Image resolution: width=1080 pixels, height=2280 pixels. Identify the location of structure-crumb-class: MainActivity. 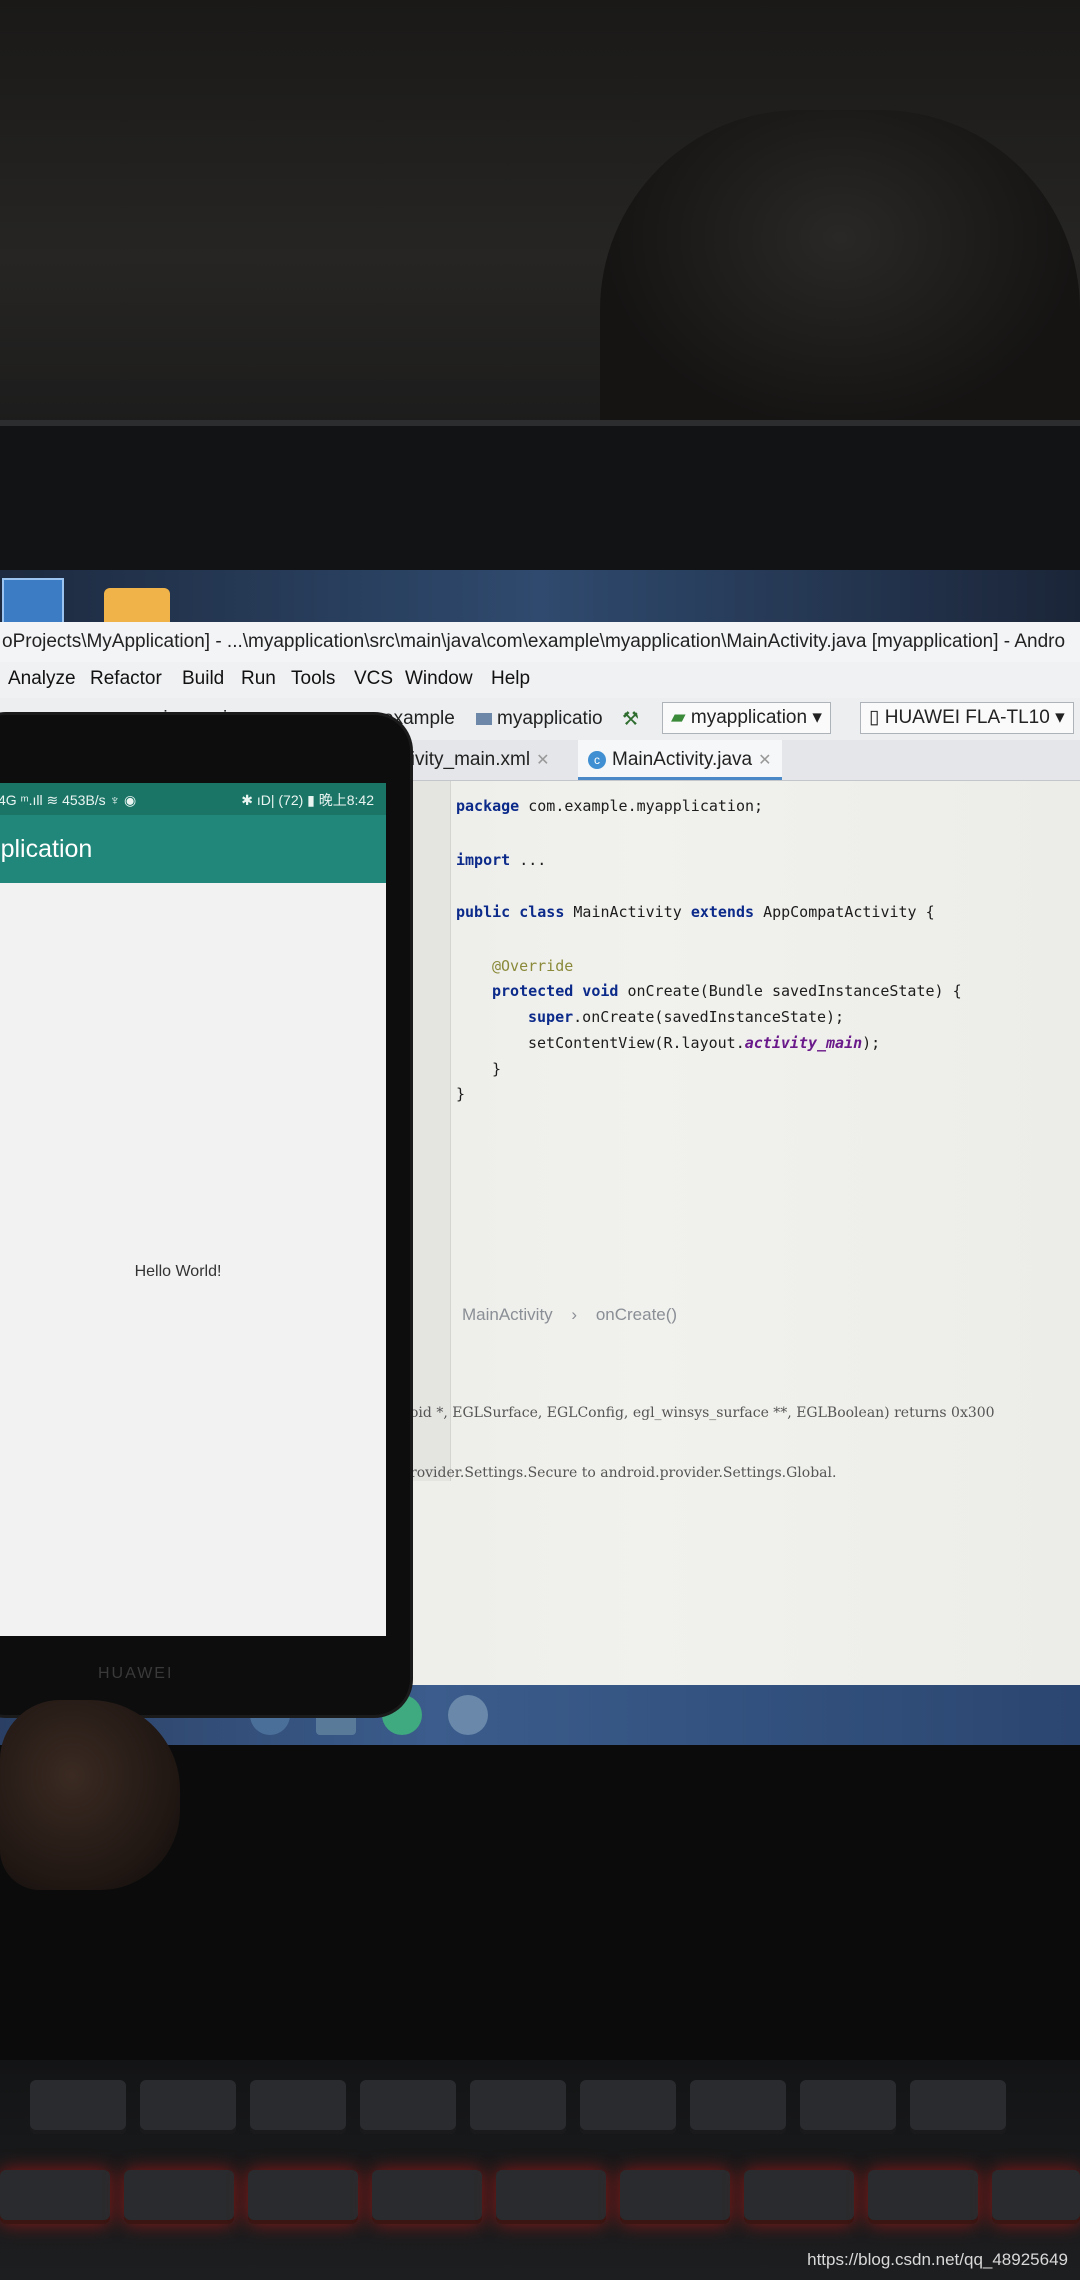
(507, 1314).